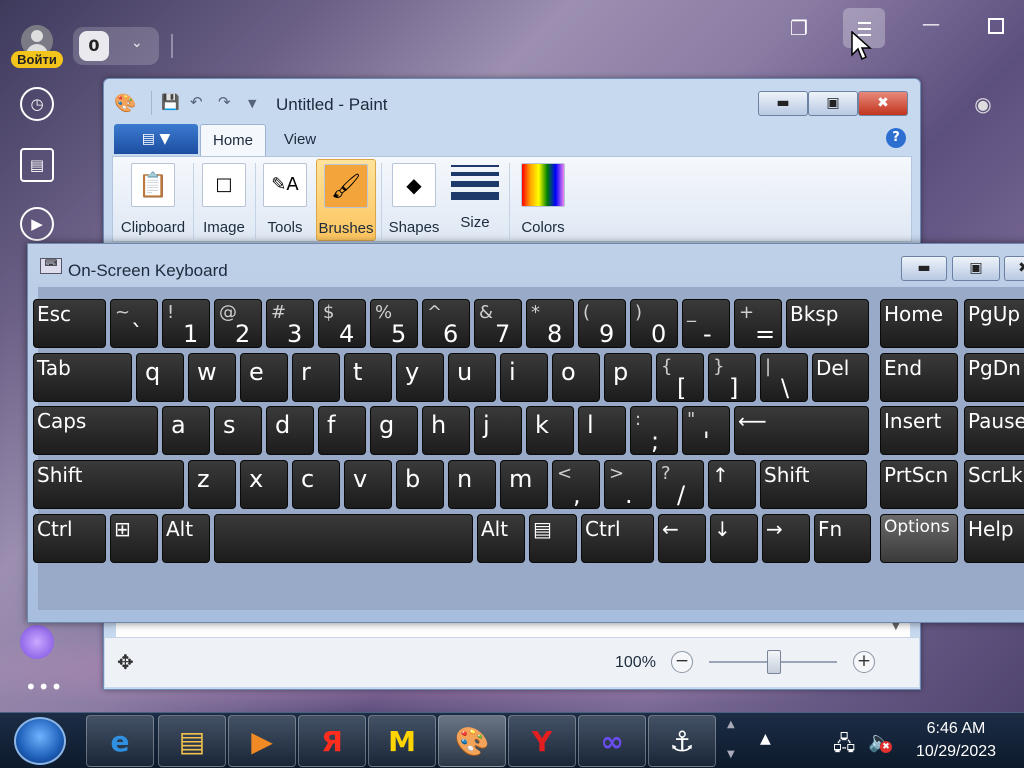 The height and width of the screenshot is (768, 1024). What do you see at coordinates (498, 430) in the screenshot?
I see `key-j: j` at bounding box center [498, 430].